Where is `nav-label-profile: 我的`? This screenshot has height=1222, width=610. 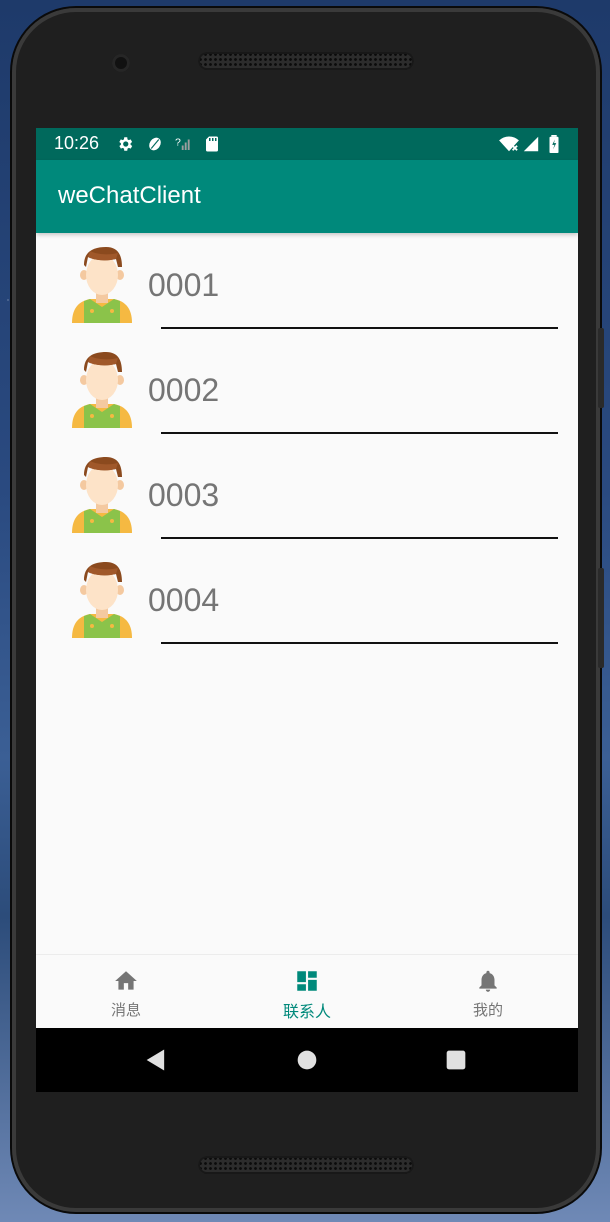 nav-label-profile: 我的 is located at coordinates (487, 1010).